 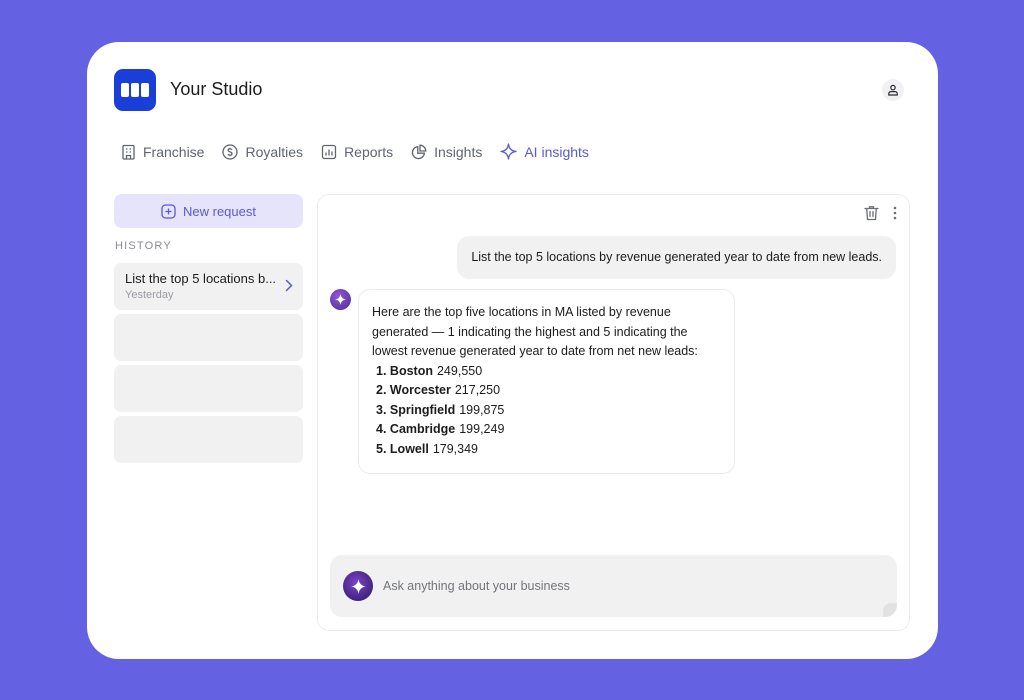 I want to click on new-request-button: New request, so click(x=208, y=211).